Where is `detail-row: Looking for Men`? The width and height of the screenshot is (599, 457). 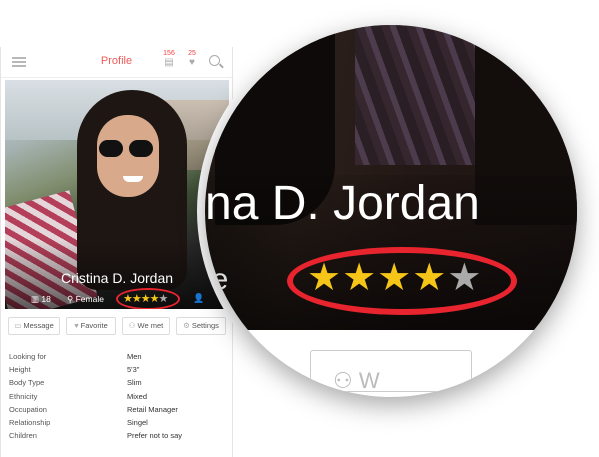
detail-row: Looking for Men is located at coordinates (75, 356).